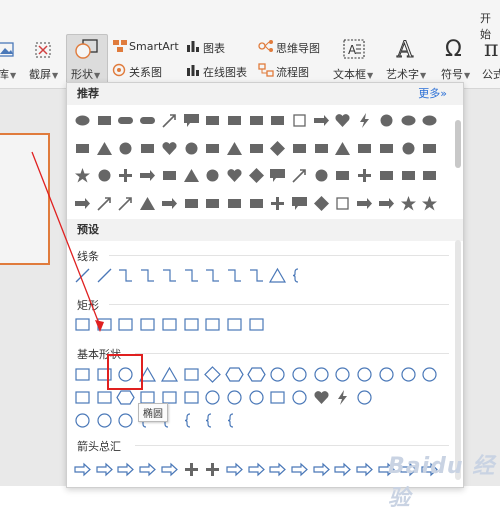 The width and height of the screenshot is (500, 512). What do you see at coordinates (442, 482) in the screenshot?
I see `baidu-watermark: Baidu 经验` at bounding box center [442, 482].